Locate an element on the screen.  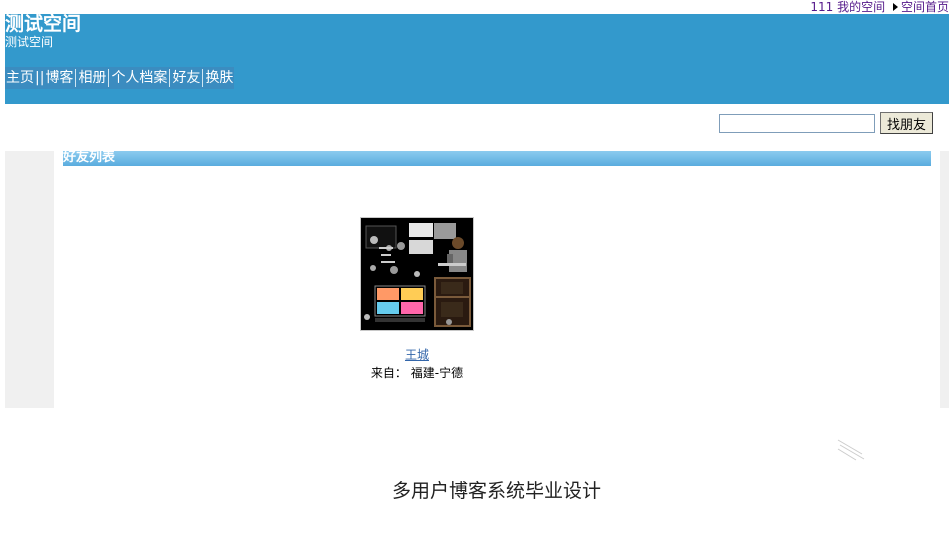
username: 111 is located at coordinates (822, 7).